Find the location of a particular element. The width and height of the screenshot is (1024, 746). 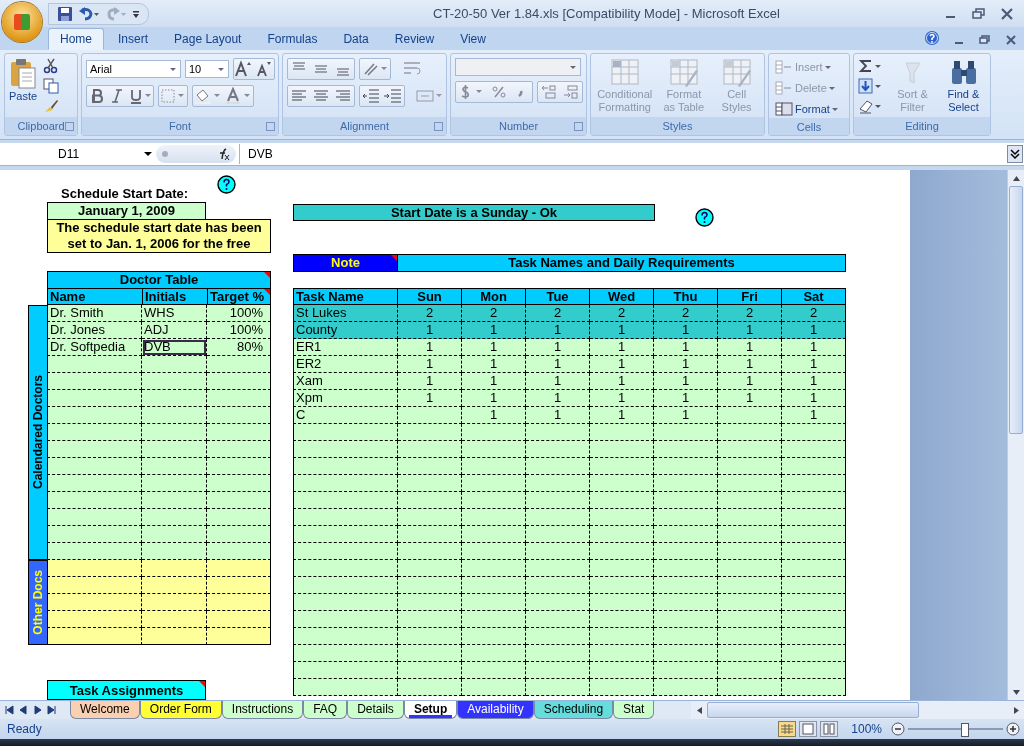

sheet-tab: Order Form is located at coordinates (180, 710).